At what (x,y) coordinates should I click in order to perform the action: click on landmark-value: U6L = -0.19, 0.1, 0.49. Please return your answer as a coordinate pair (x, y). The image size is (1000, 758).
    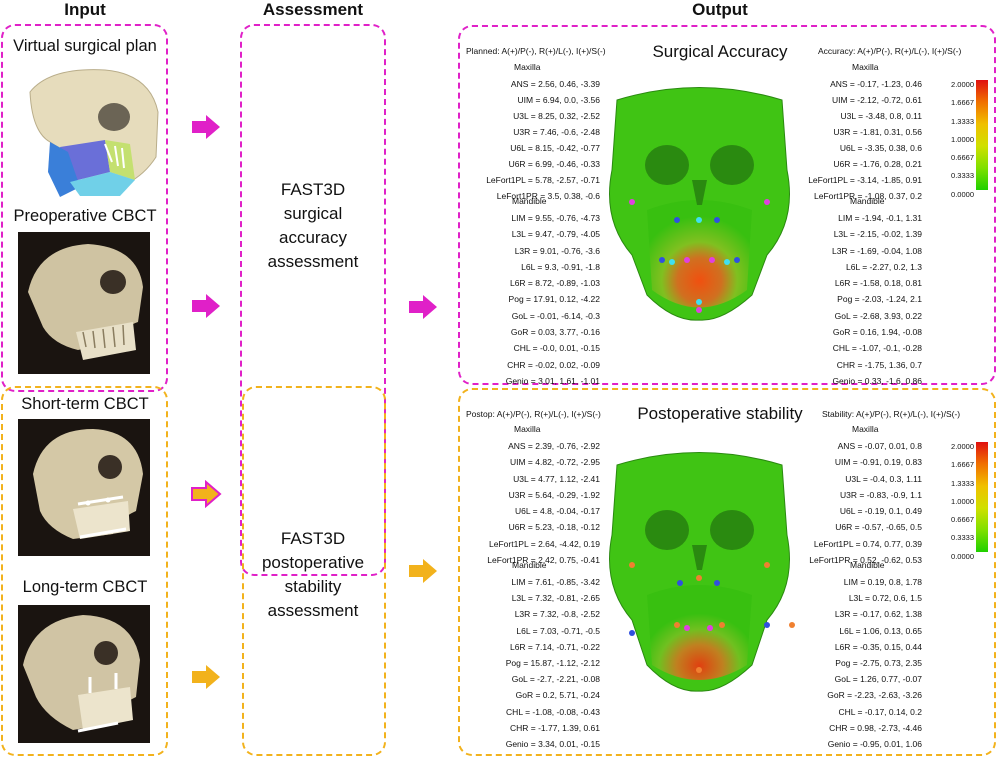
    Looking at the image, I should click on (880, 511).